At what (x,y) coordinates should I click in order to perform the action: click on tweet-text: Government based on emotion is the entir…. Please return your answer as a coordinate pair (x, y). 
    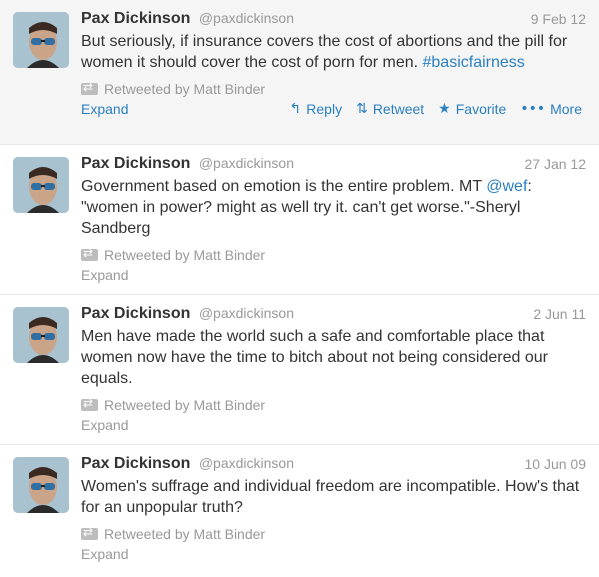
    Looking at the image, I should click on (331, 207).